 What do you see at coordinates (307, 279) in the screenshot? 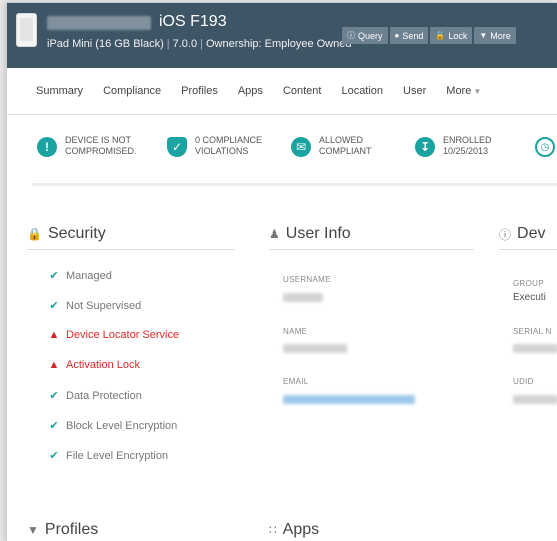
I see `username-label: USERNAME` at bounding box center [307, 279].